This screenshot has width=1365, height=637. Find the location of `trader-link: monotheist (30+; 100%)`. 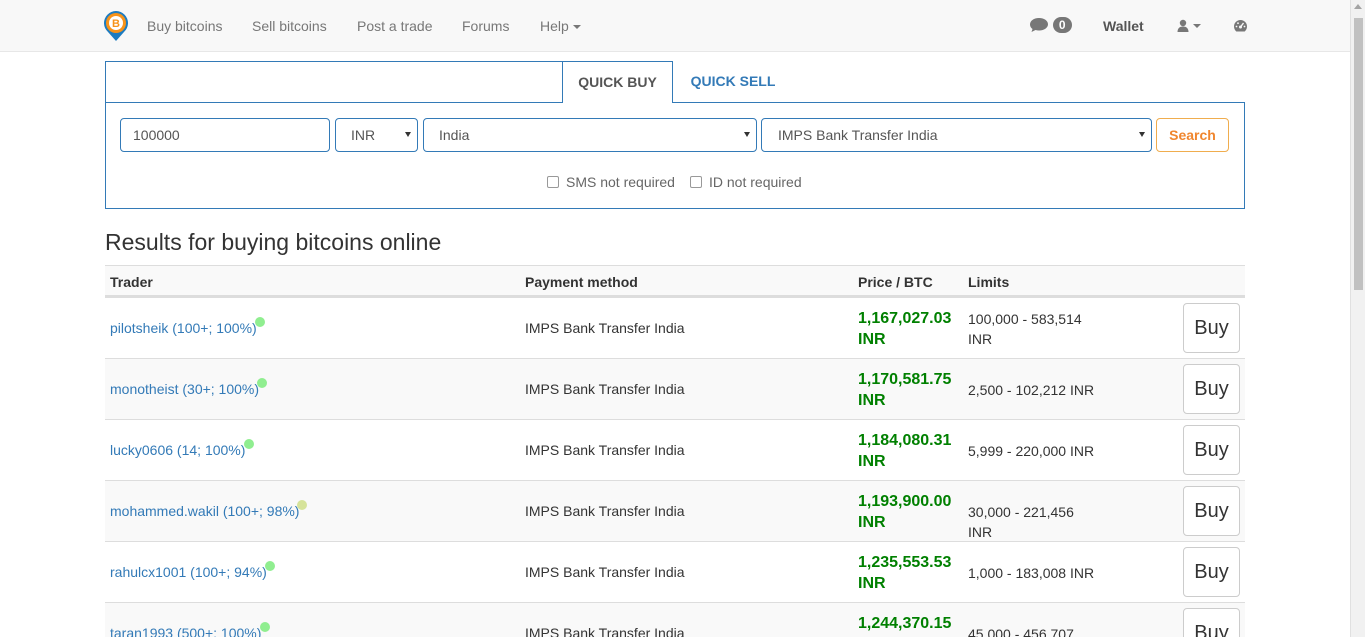

trader-link: monotheist (30+; 100%) is located at coordinates (184, 389).